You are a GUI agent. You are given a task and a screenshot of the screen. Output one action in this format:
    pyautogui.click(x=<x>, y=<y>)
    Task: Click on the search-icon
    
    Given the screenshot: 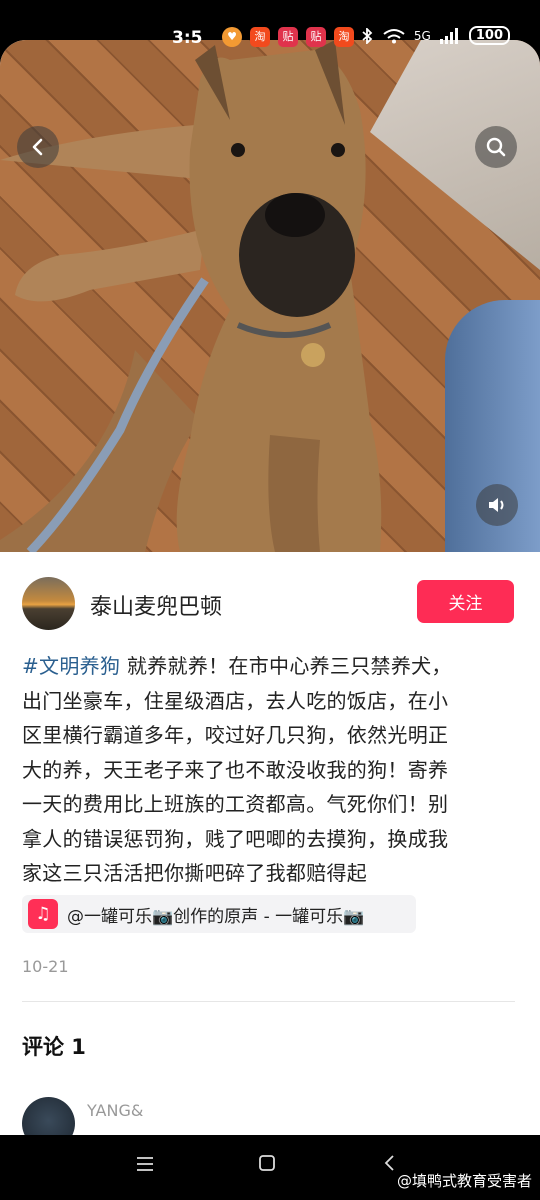 What is the action you would take?
    pyautogui.click(x=496, y=147)
    